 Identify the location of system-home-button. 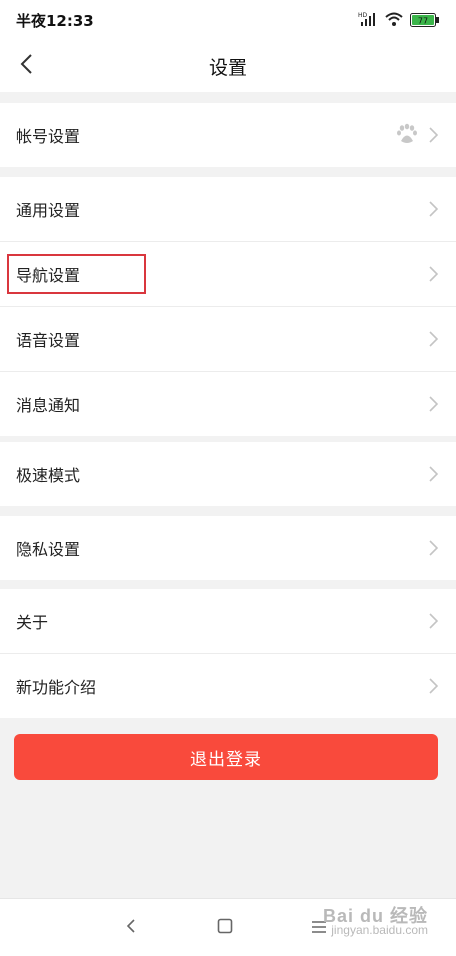
(225, 928).